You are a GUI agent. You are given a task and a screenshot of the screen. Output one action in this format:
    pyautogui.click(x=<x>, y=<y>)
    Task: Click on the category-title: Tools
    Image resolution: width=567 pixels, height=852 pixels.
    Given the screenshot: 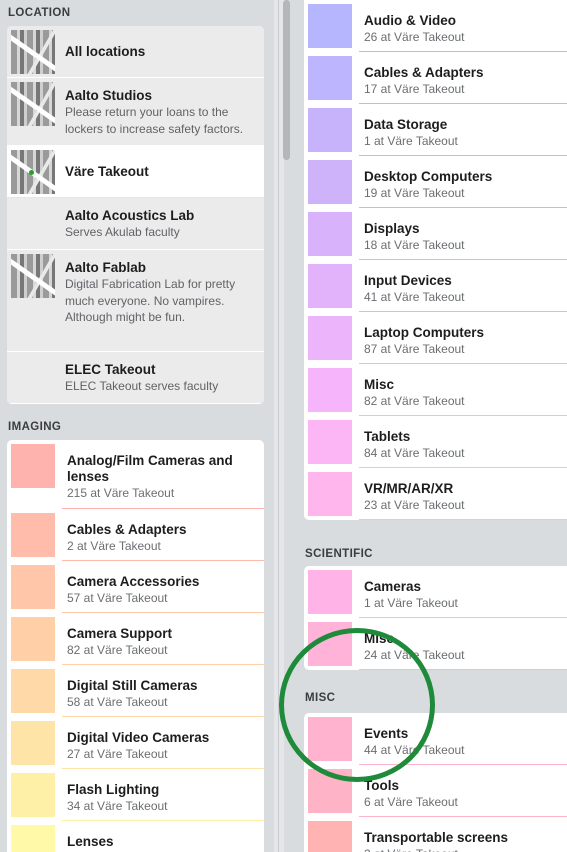 What is the action you would take?
    pyautogui.click(x=381, y=785)
    